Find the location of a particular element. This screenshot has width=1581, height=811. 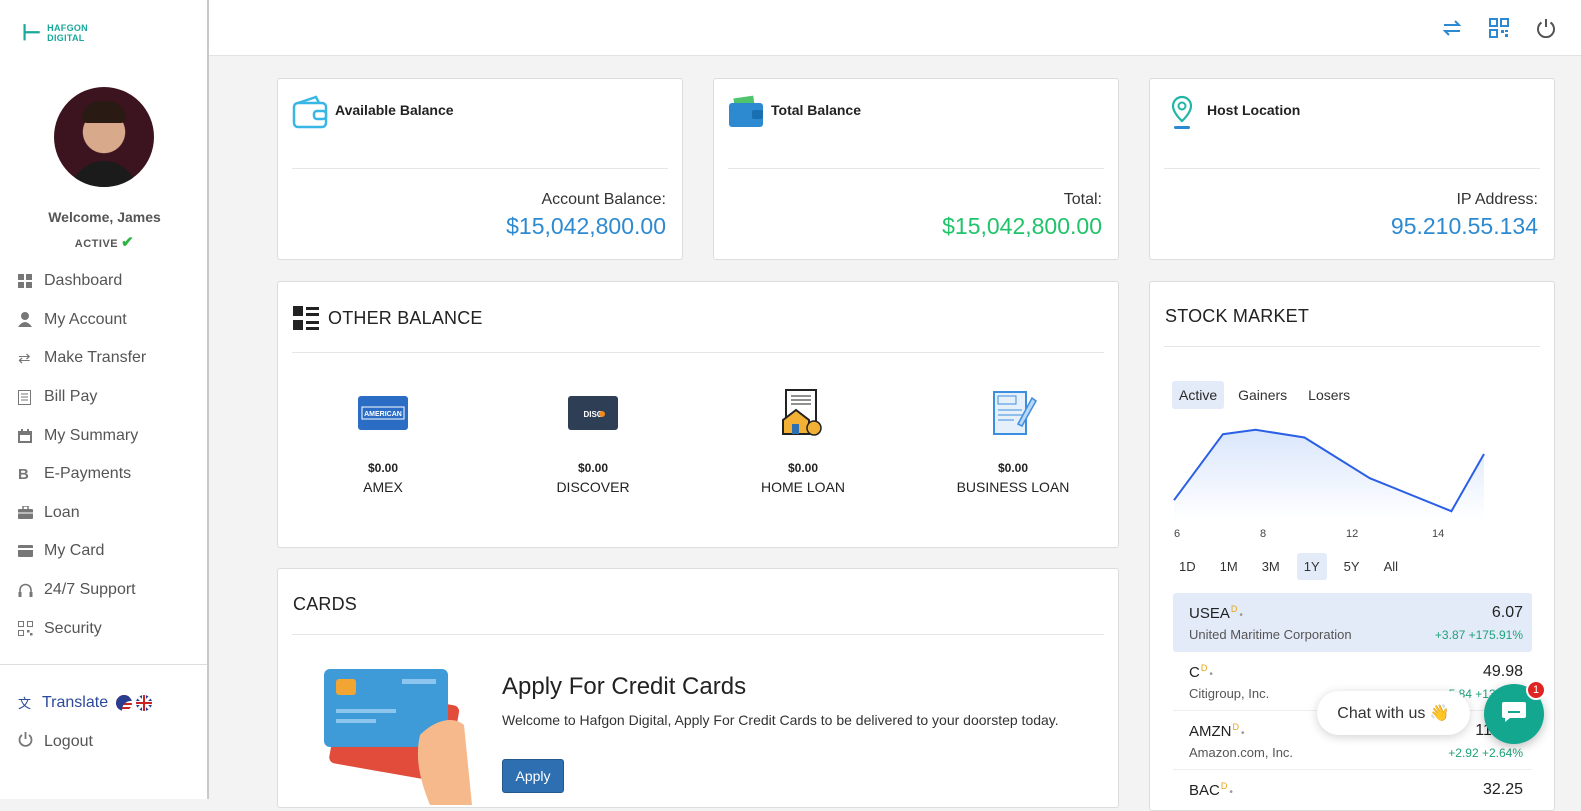

list-icon is located at coordinates (306, 321).